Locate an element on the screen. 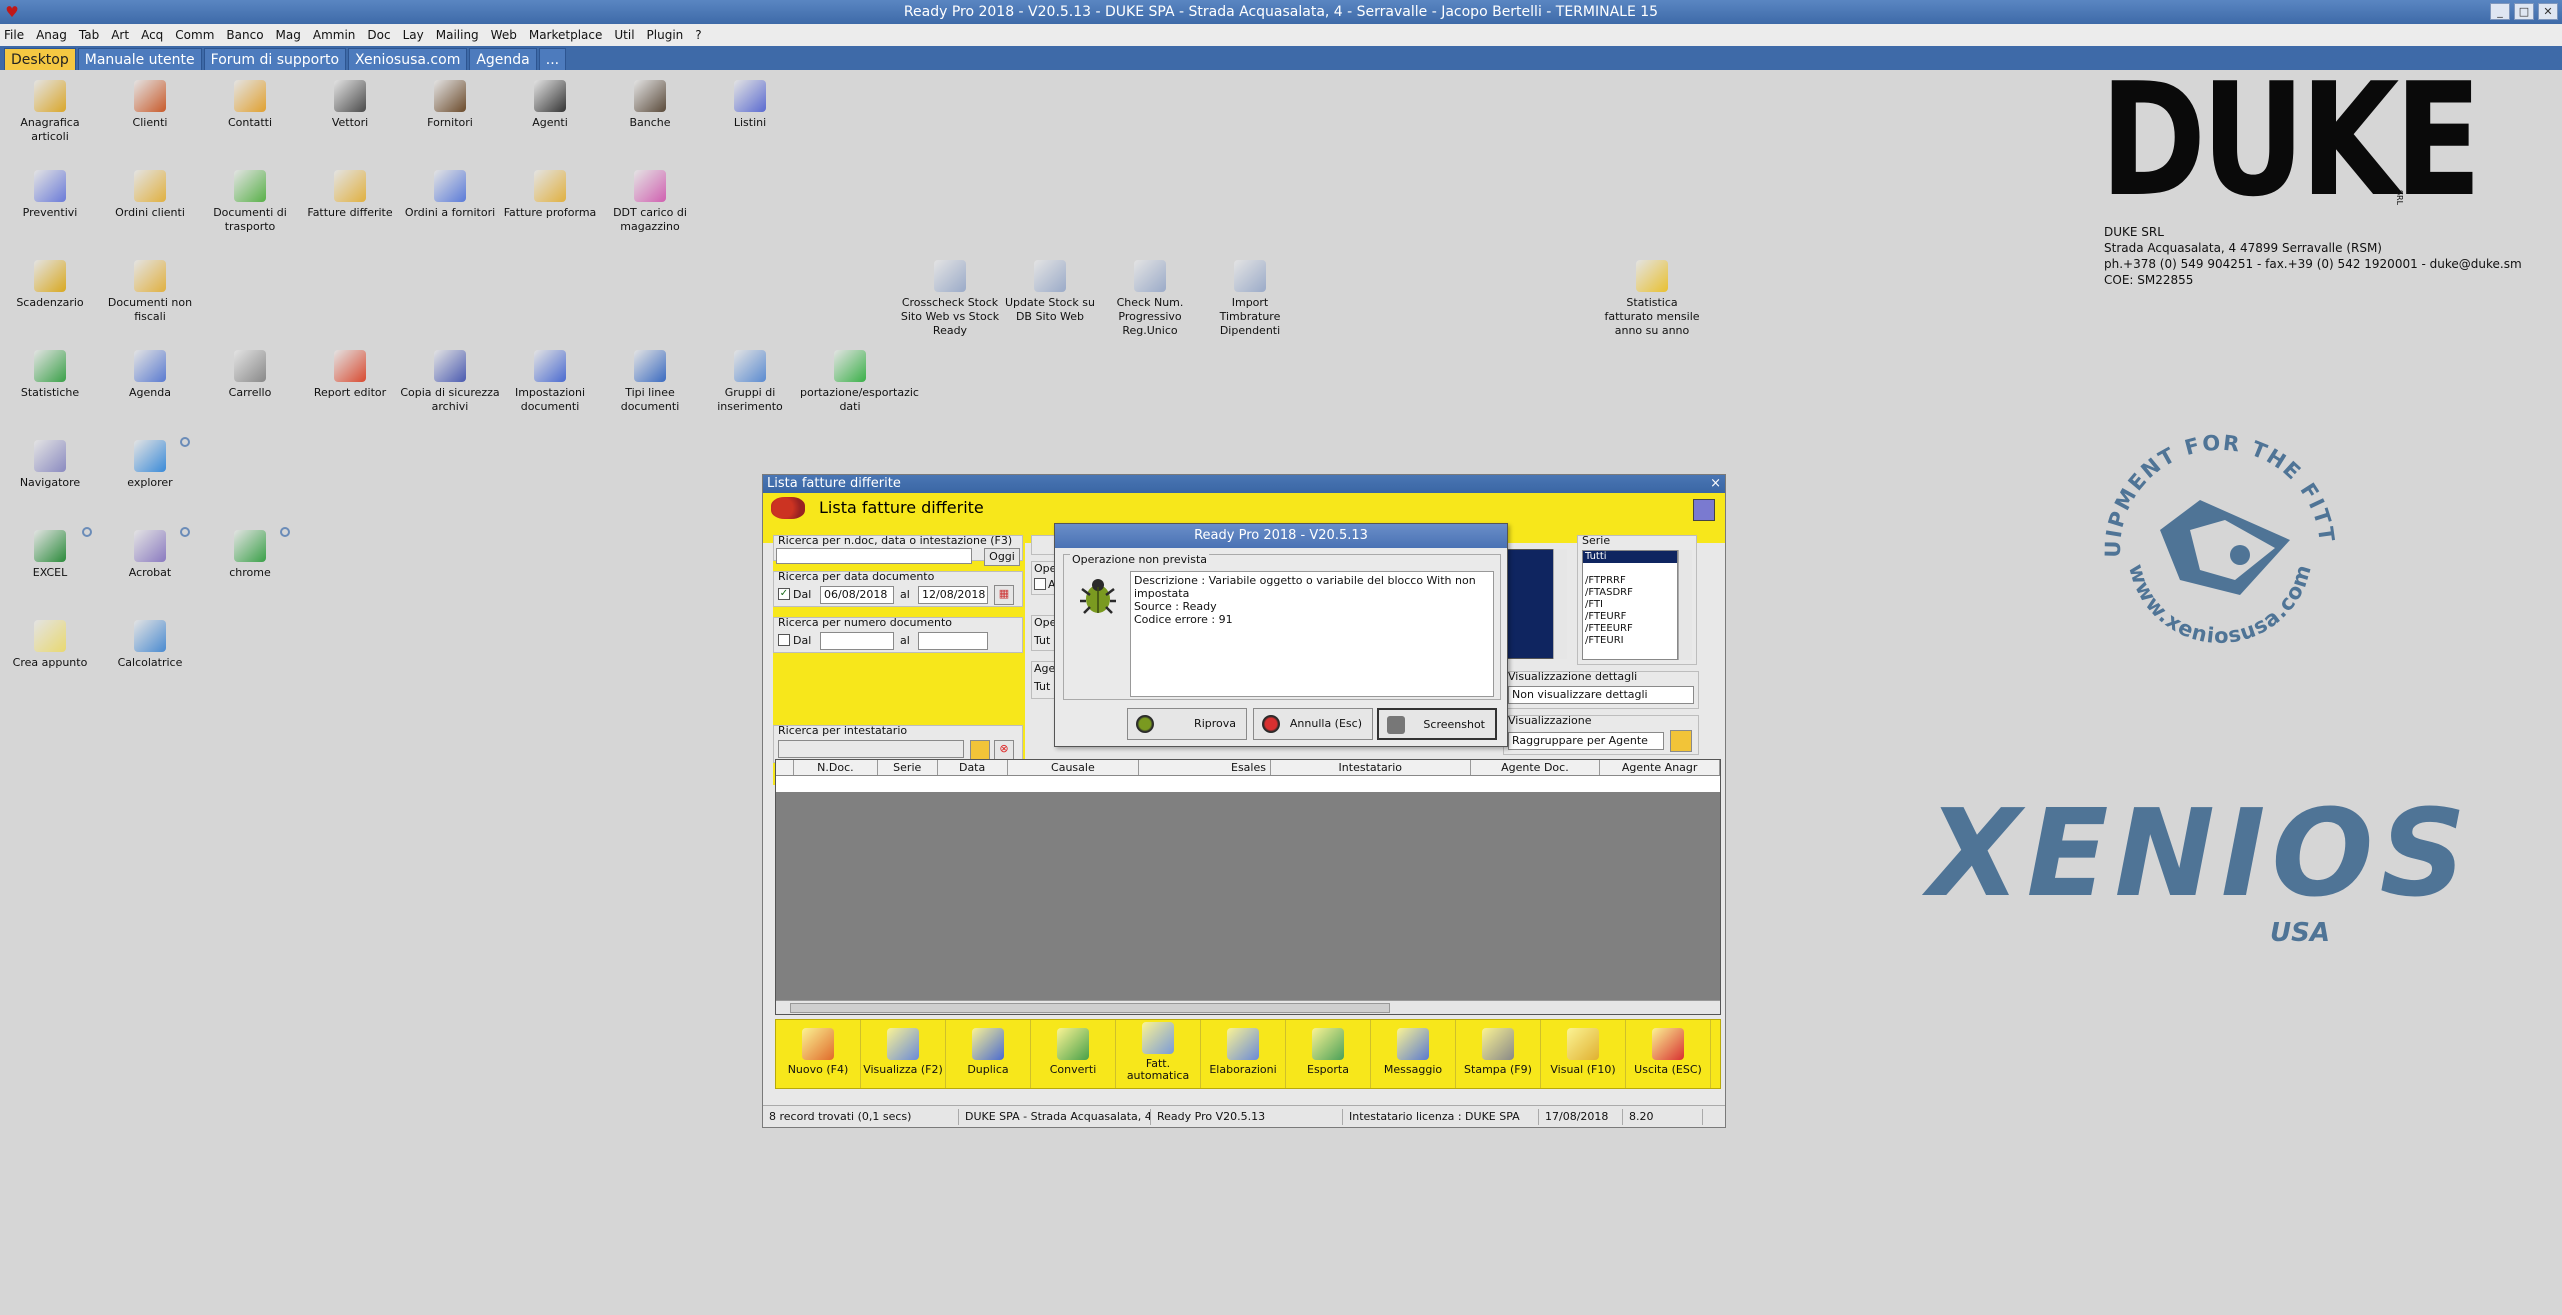 This screenshot has width=2562, height=1315. desktop-icon-anagrafica-articoli: Anagrafica articoli is located at coordinates (50, 112).